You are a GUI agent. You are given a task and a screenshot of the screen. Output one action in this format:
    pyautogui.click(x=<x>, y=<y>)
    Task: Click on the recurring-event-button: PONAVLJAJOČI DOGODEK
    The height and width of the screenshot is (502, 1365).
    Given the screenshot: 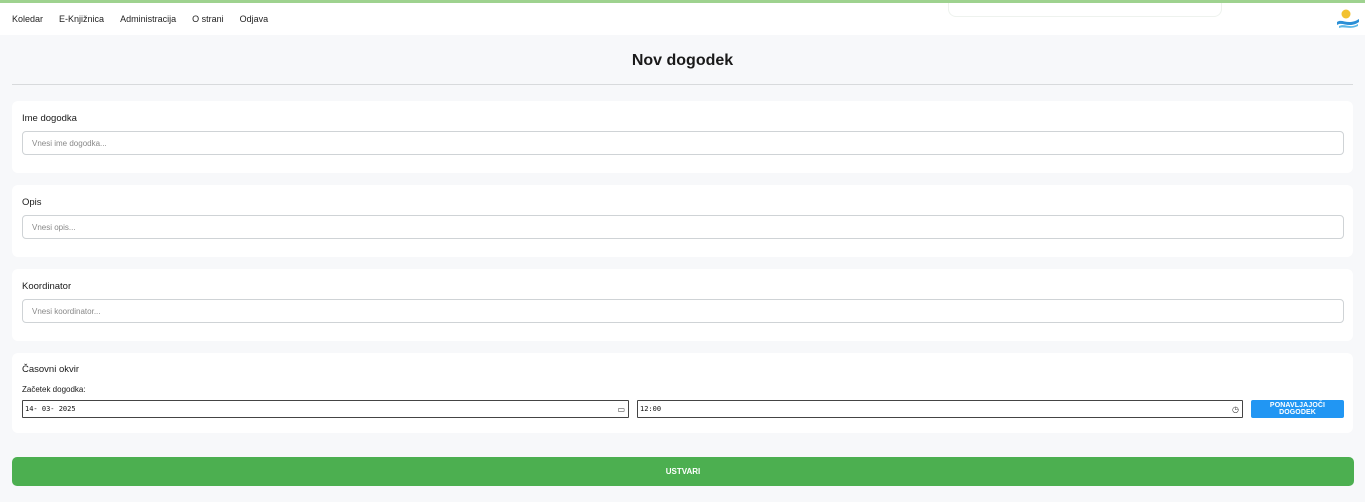 What is the action you would take?
    pyautogui.click(x=1297, y=409)
    